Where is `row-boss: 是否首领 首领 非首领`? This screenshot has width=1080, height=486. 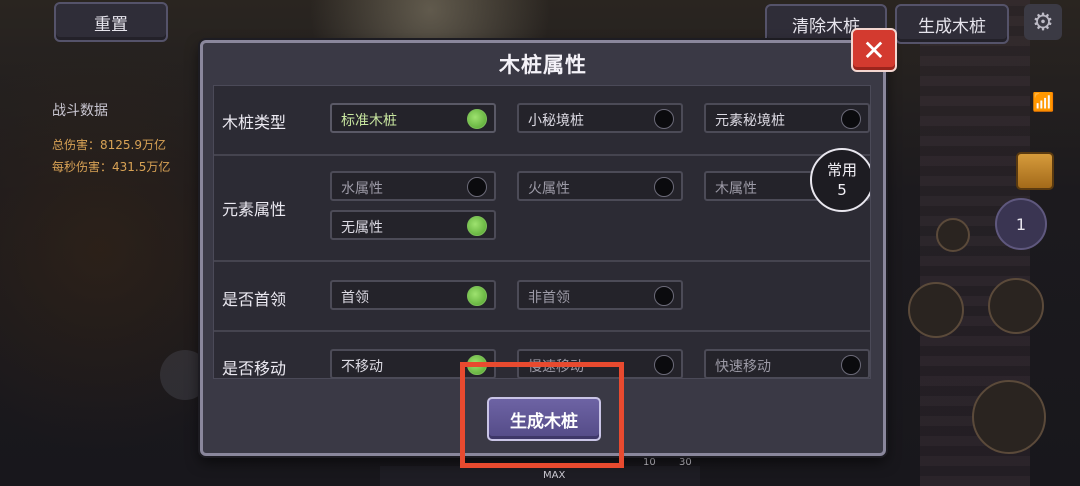 row-boss: 是否首领 首领 非首领 is located at coordinates (542, 297).